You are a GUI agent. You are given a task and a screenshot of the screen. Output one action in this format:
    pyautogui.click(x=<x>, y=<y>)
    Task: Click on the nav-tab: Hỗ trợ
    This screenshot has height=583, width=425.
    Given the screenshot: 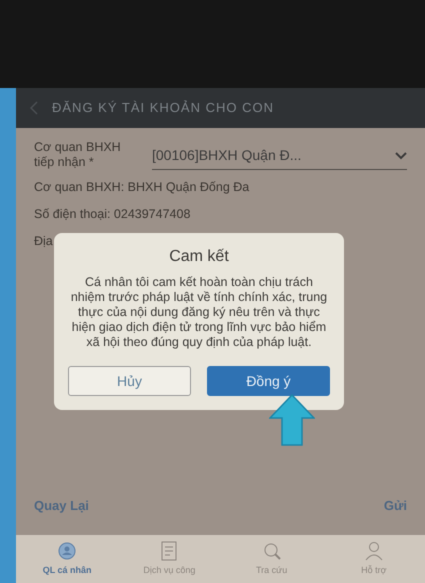 What is the action you would take?
    pyautogui.click(x=373, y=559)
    